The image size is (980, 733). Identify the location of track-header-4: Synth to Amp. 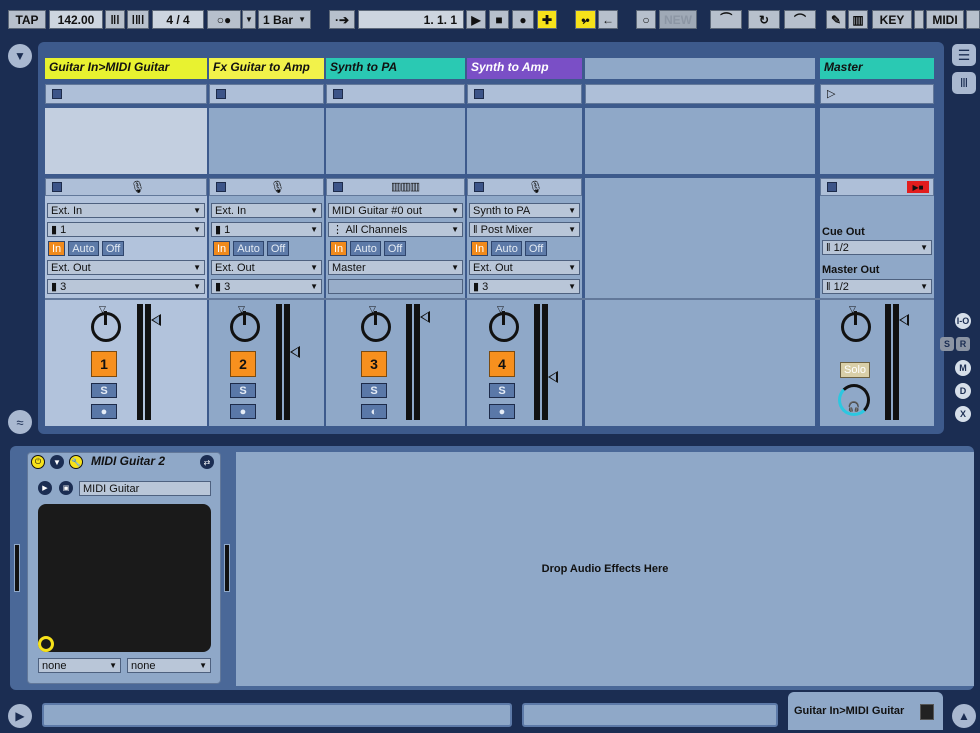
(524, 68).